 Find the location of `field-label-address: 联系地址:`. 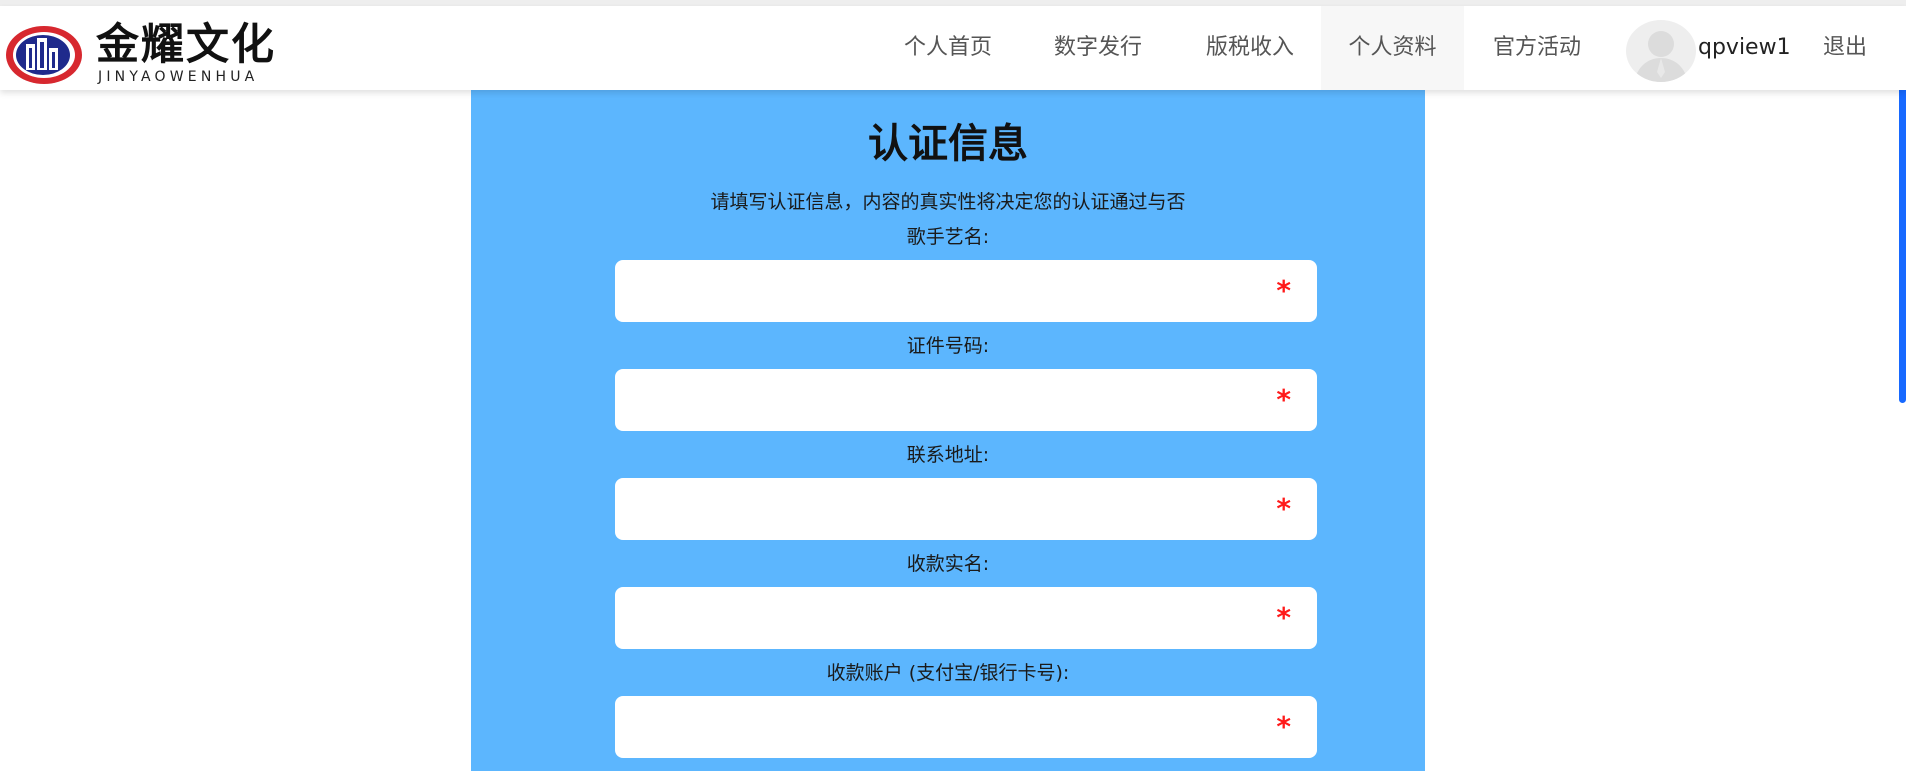

field-label-address: 联系地址: is located at coordinates (948, 455).